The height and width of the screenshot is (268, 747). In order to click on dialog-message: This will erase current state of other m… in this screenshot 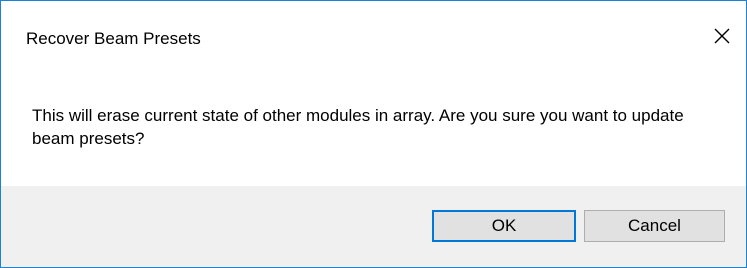, I will do `click(358, 127)`.